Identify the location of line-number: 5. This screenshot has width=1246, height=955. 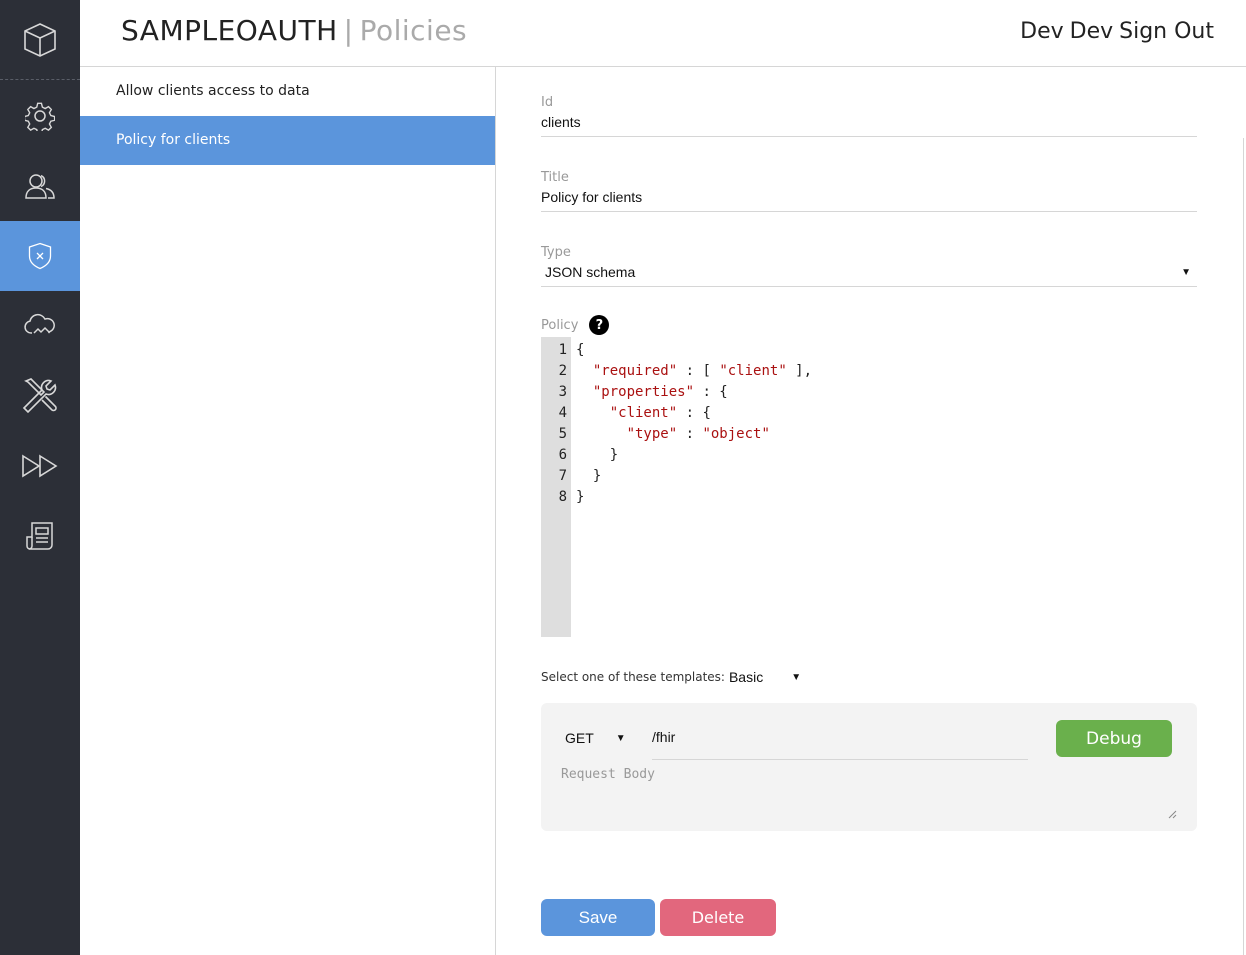
(562, 434).